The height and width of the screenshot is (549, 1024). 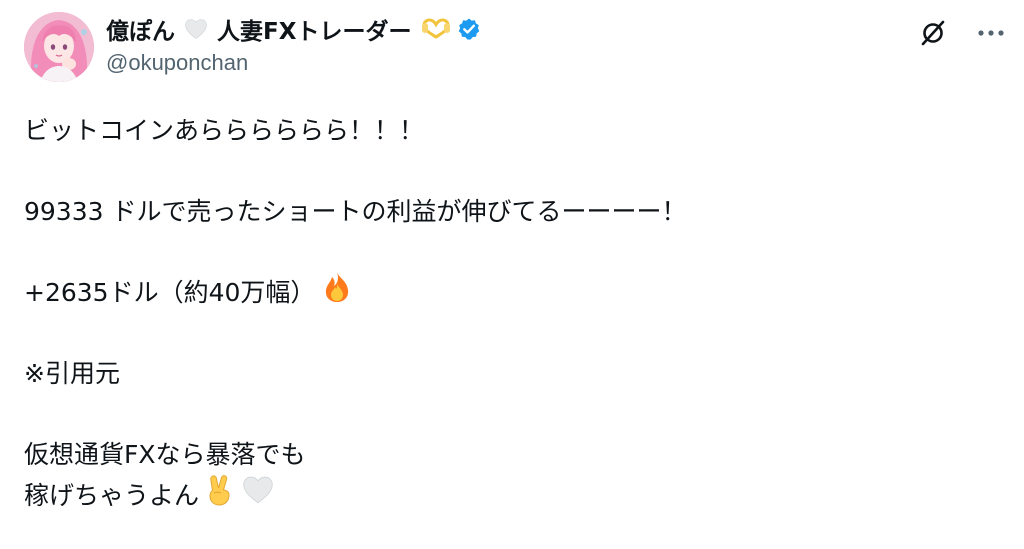 I want to click on heart-hands-icon, so click(x=436, y=32).